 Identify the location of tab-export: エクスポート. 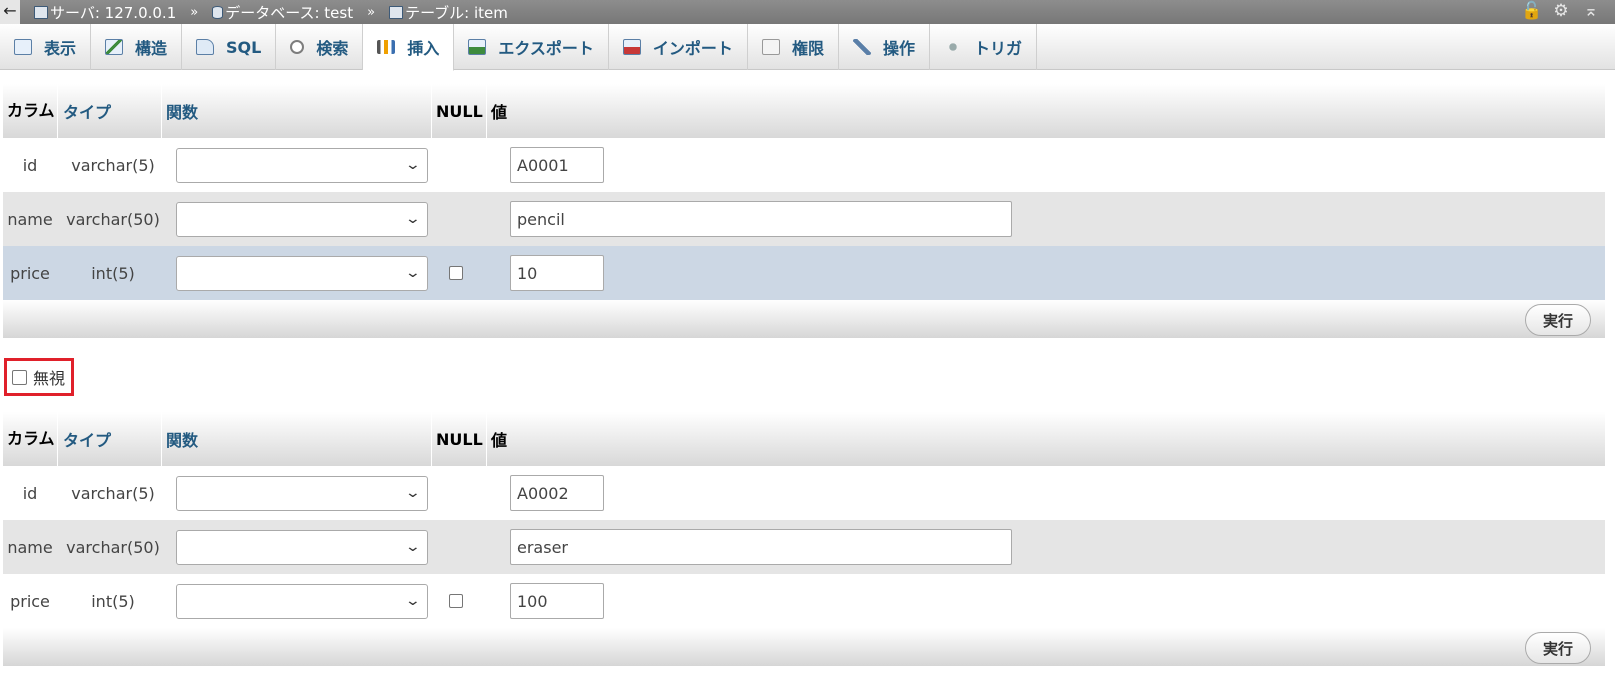
(531, 47).